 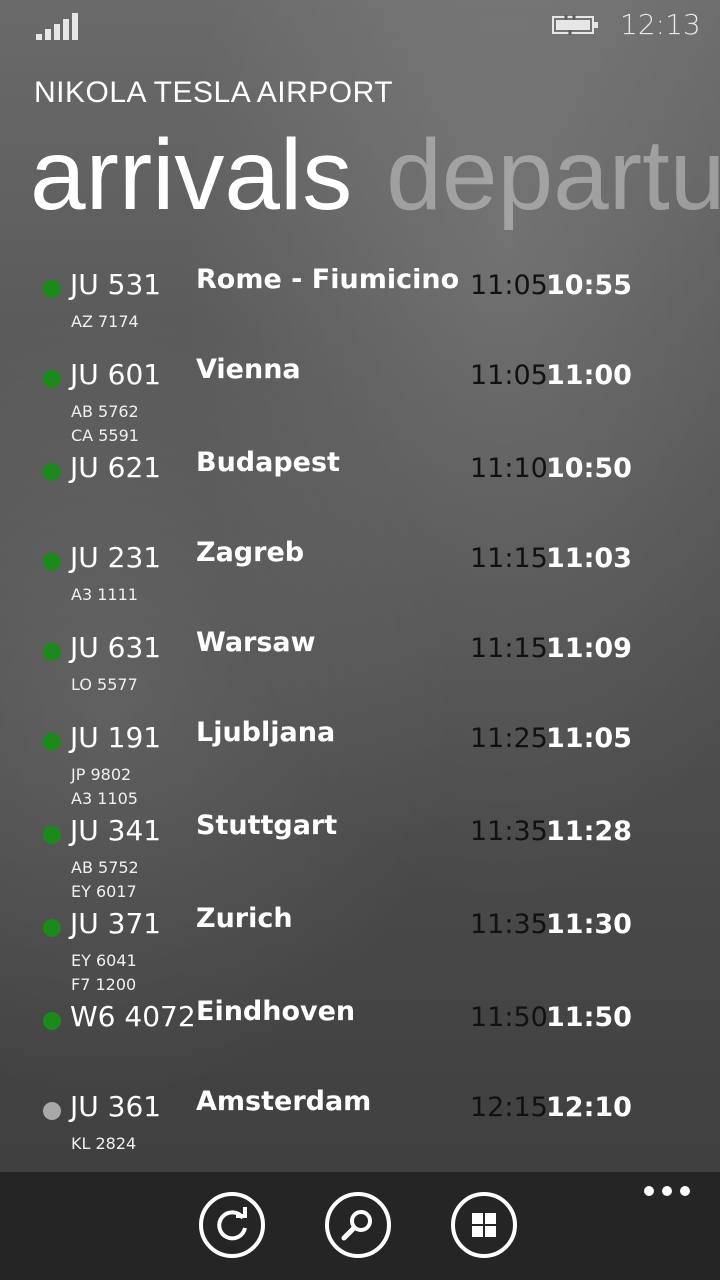 What do you see at coordinates (116, 737) in the screenshot?
I see `flight-number: JU 191` at bounding box center [116, 737].